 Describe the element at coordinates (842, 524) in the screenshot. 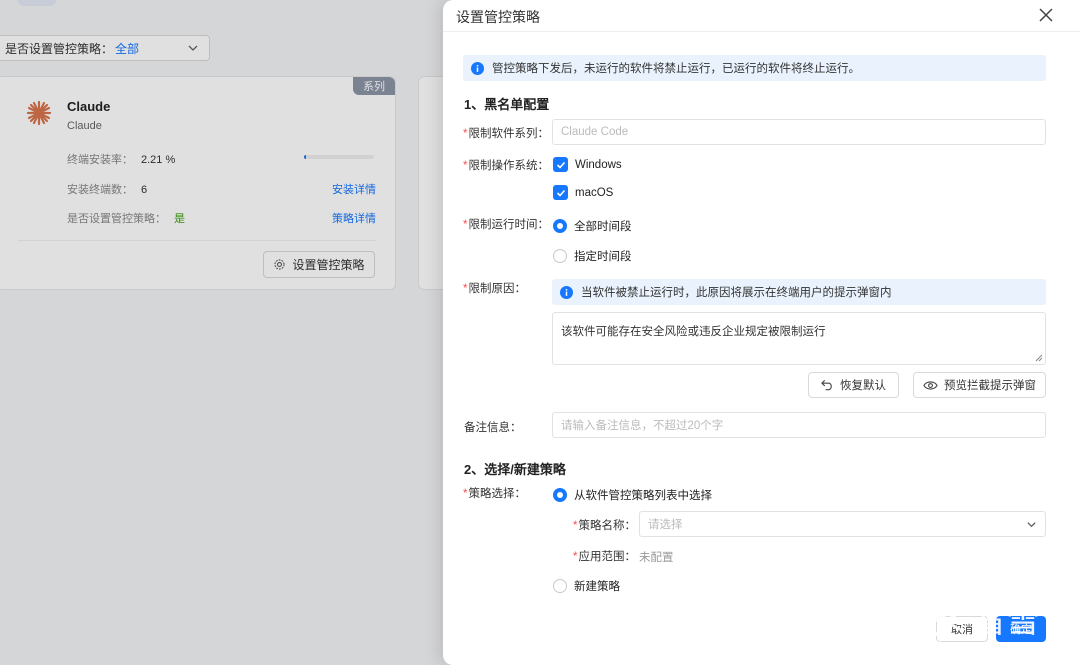

I see `policy-name-select: 请选择` at that location.